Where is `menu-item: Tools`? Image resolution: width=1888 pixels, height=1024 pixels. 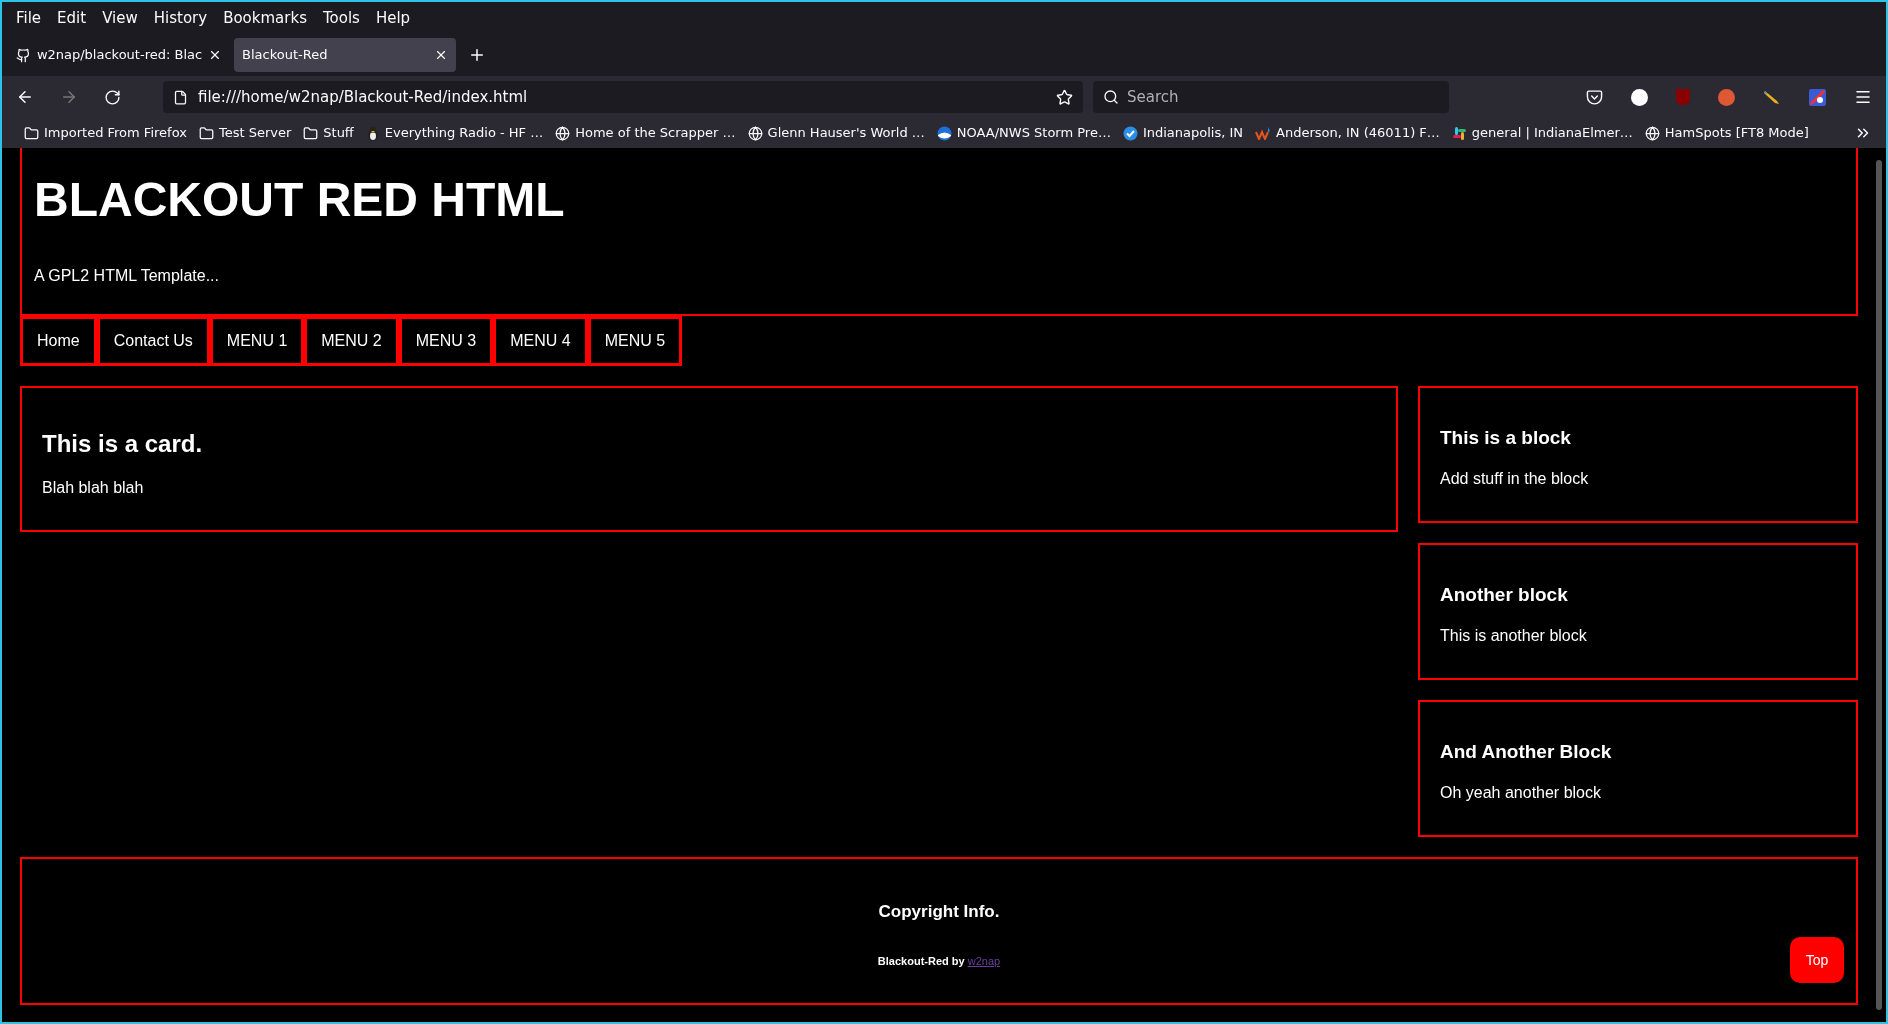
menu-item: Tools is located at coordinates (341, 18).